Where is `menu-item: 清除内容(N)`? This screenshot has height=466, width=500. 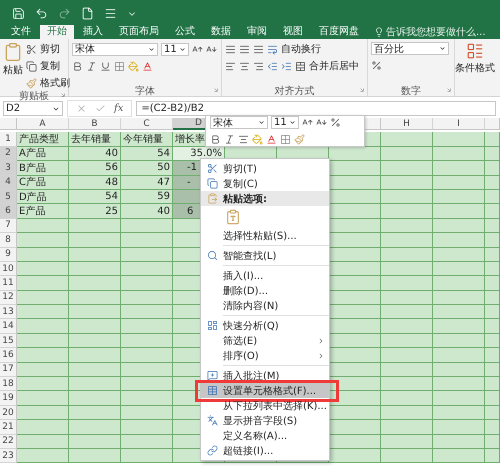
menu-item: 清除内容(N) is located at coordinates (265, 305).